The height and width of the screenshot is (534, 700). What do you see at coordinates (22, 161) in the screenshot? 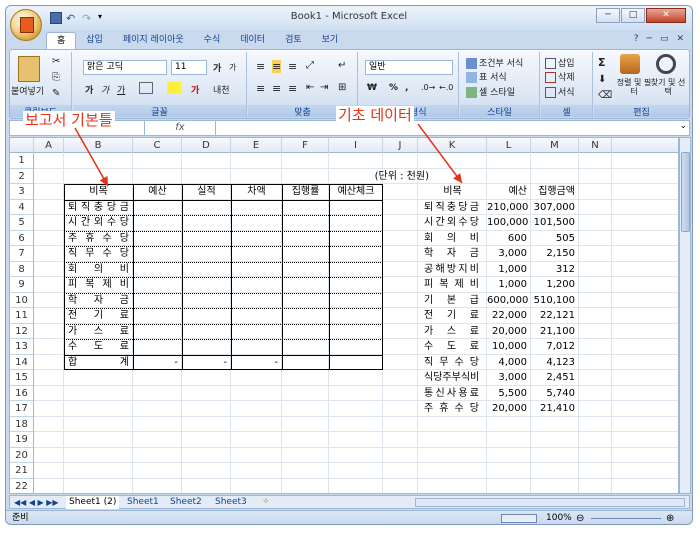
I see `row-header-1: 1` at bounding box center [22, 161].